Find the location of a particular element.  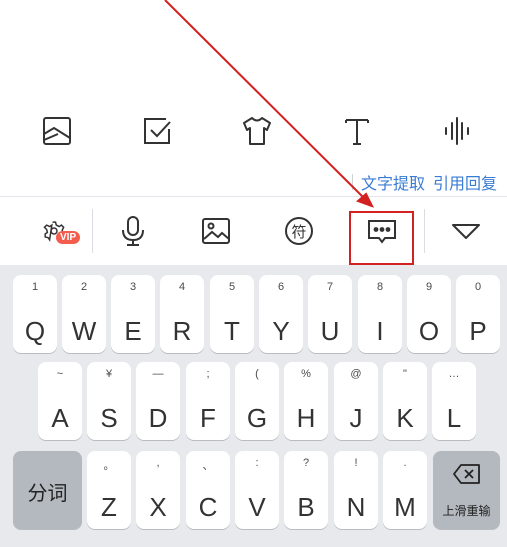

key-label: Q is located at coordinates (35, 331).